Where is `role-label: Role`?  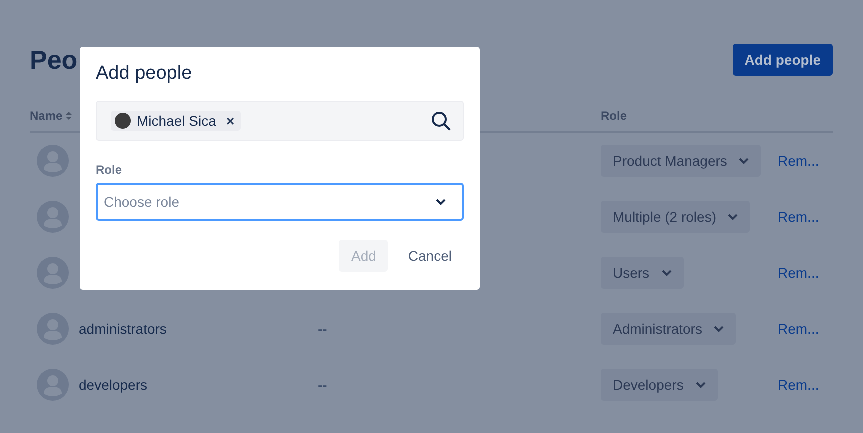 role-label: Role is located at coordinates (110, 170).